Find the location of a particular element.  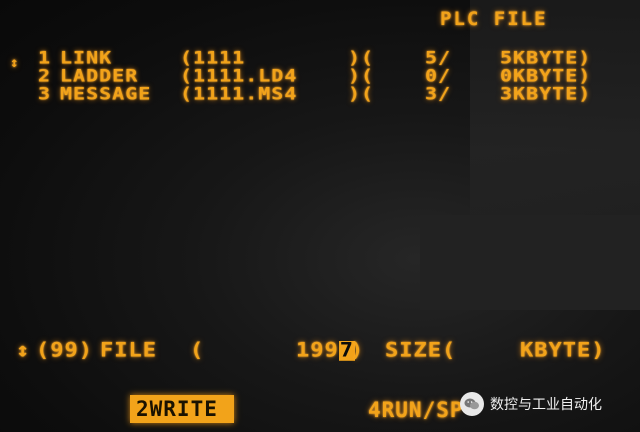

file-row-3-path: (1111.MS4 is located at coordinates (239, 93).